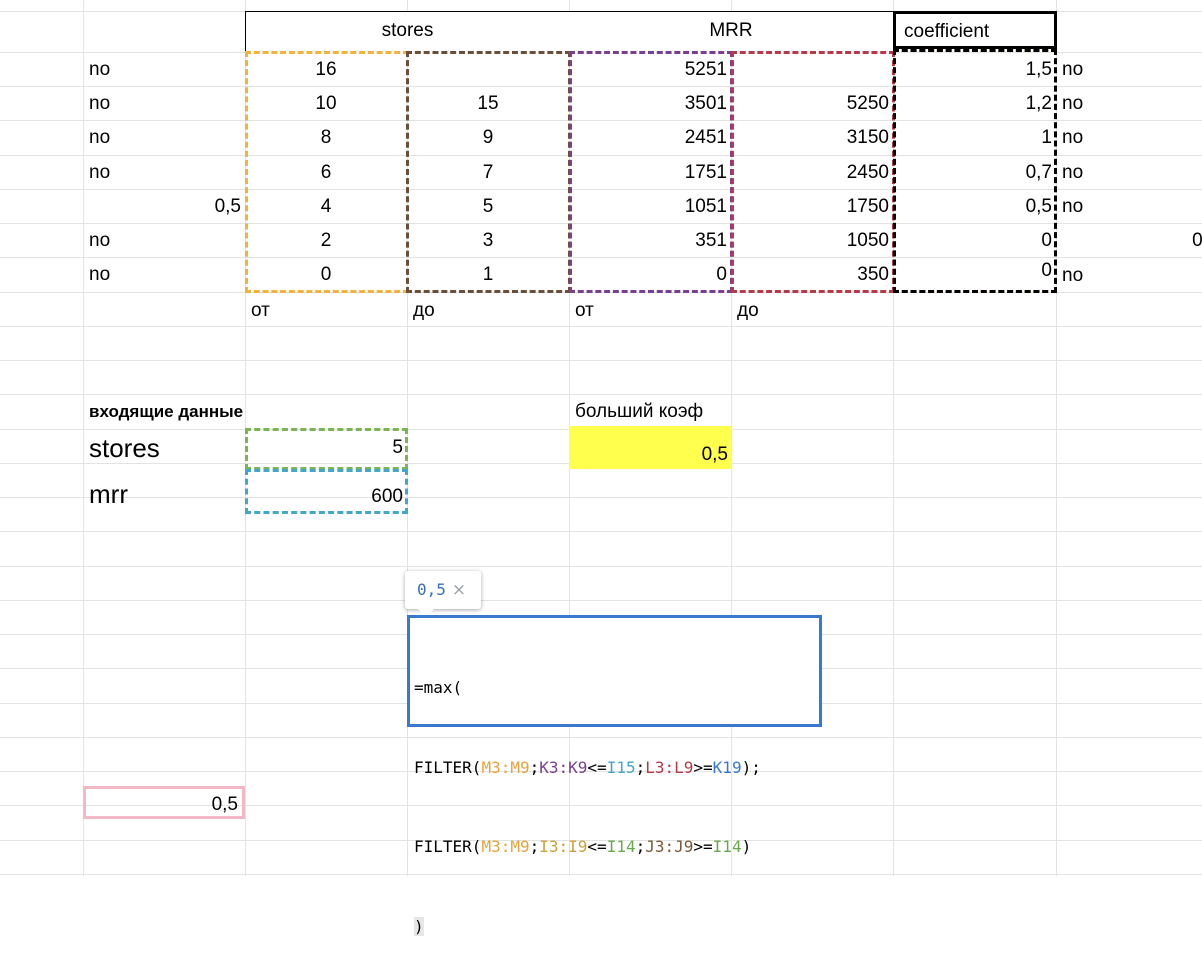 The height and width of the screenshot is (967, 1202). Describe the element at coordinates (431, 589) in the screenshot. I see `tooltip-value: 0,5` at that location.